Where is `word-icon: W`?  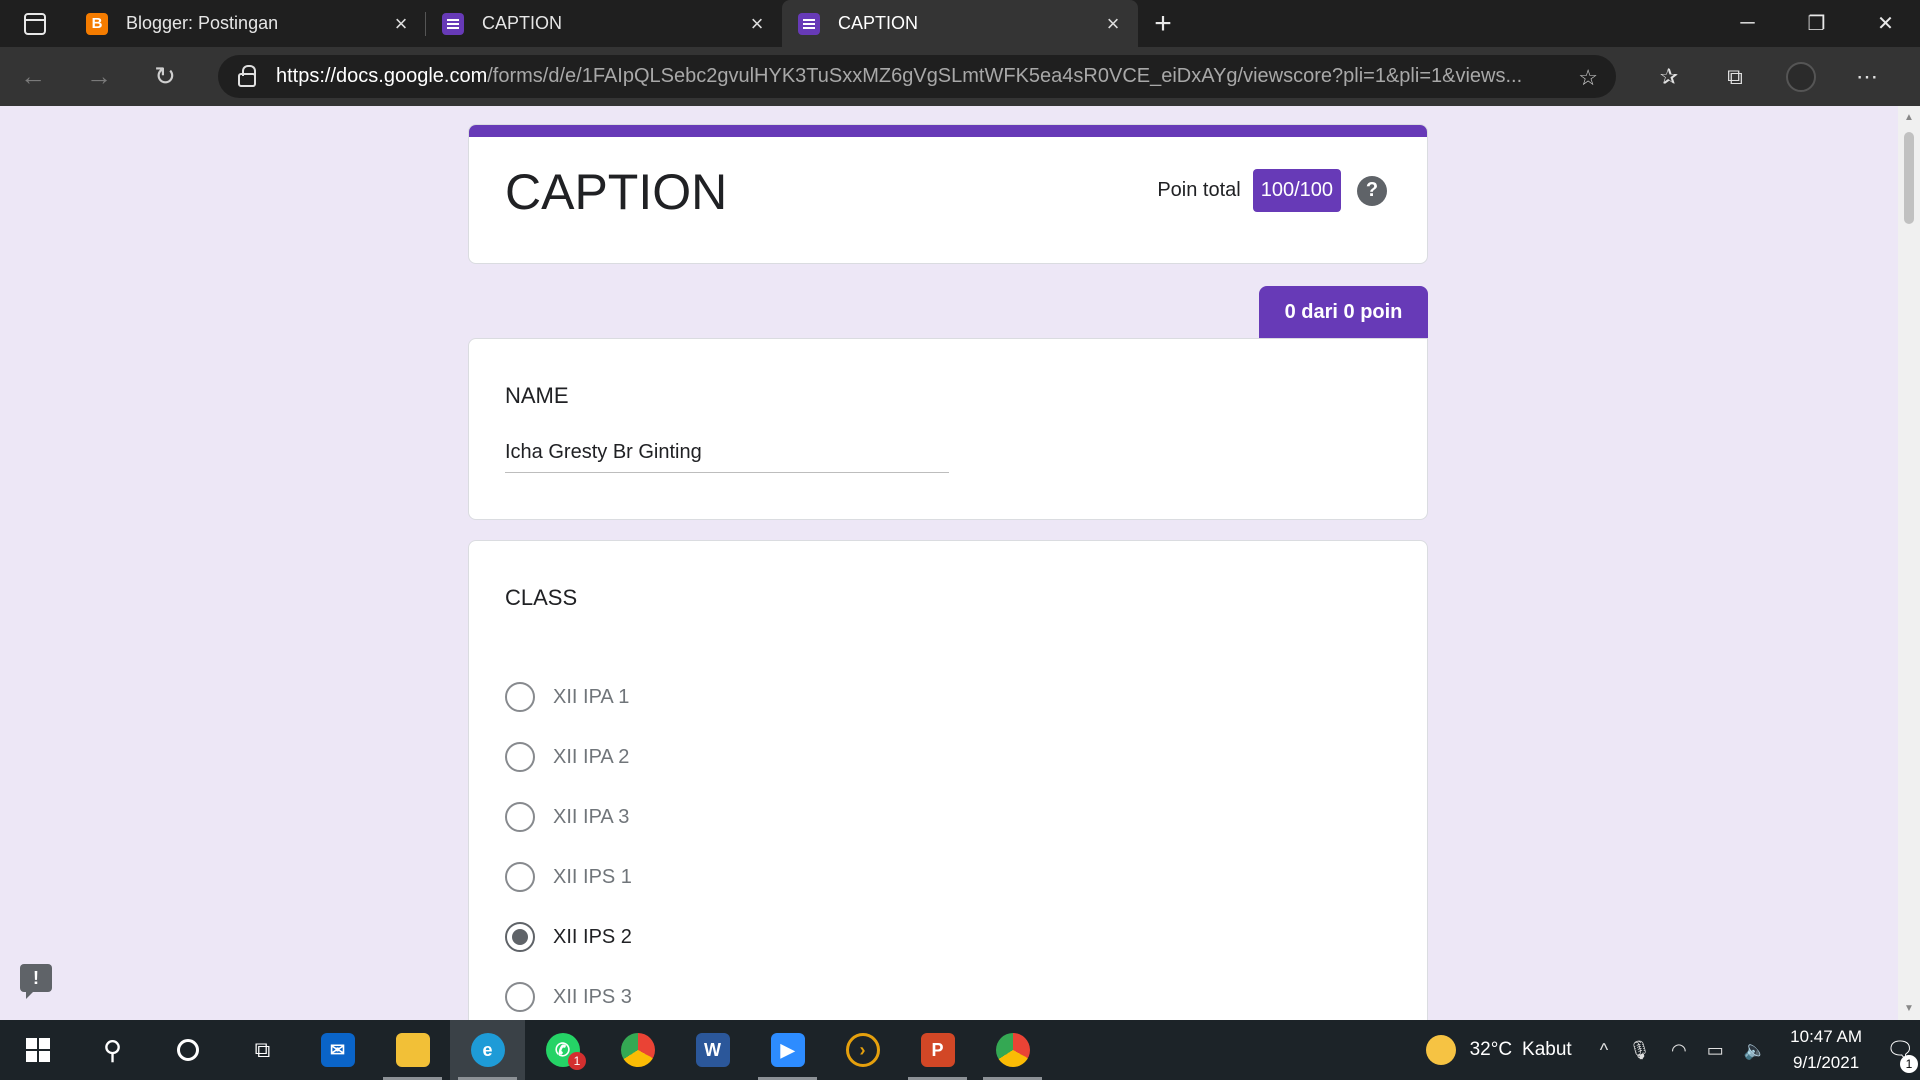
word-icon: W is located at coordinates (712, 1050).